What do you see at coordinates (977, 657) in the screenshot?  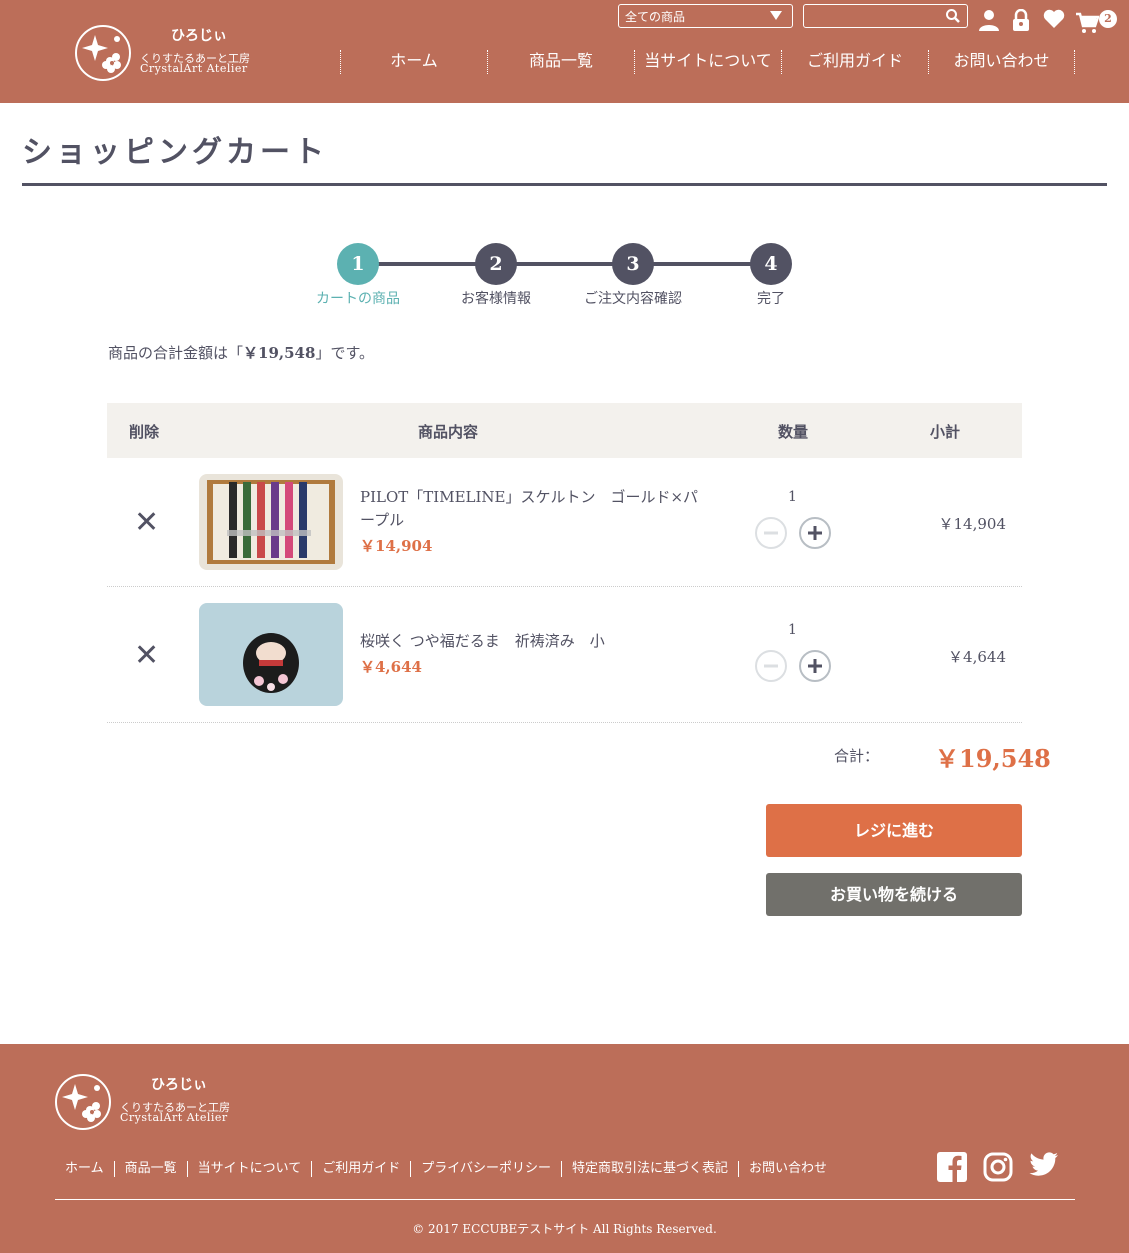 I see `item-subtotal: ￥4,644` at bounding box center [977, 657].